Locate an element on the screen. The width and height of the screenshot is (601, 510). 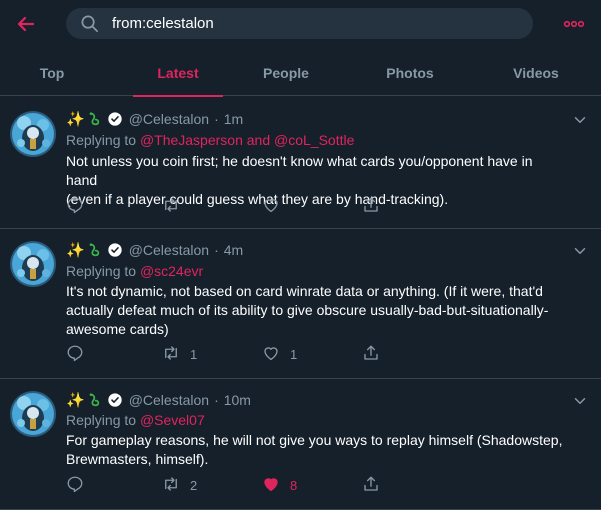
tweet-actions: 2 8 is located at coordinates (231, 485).